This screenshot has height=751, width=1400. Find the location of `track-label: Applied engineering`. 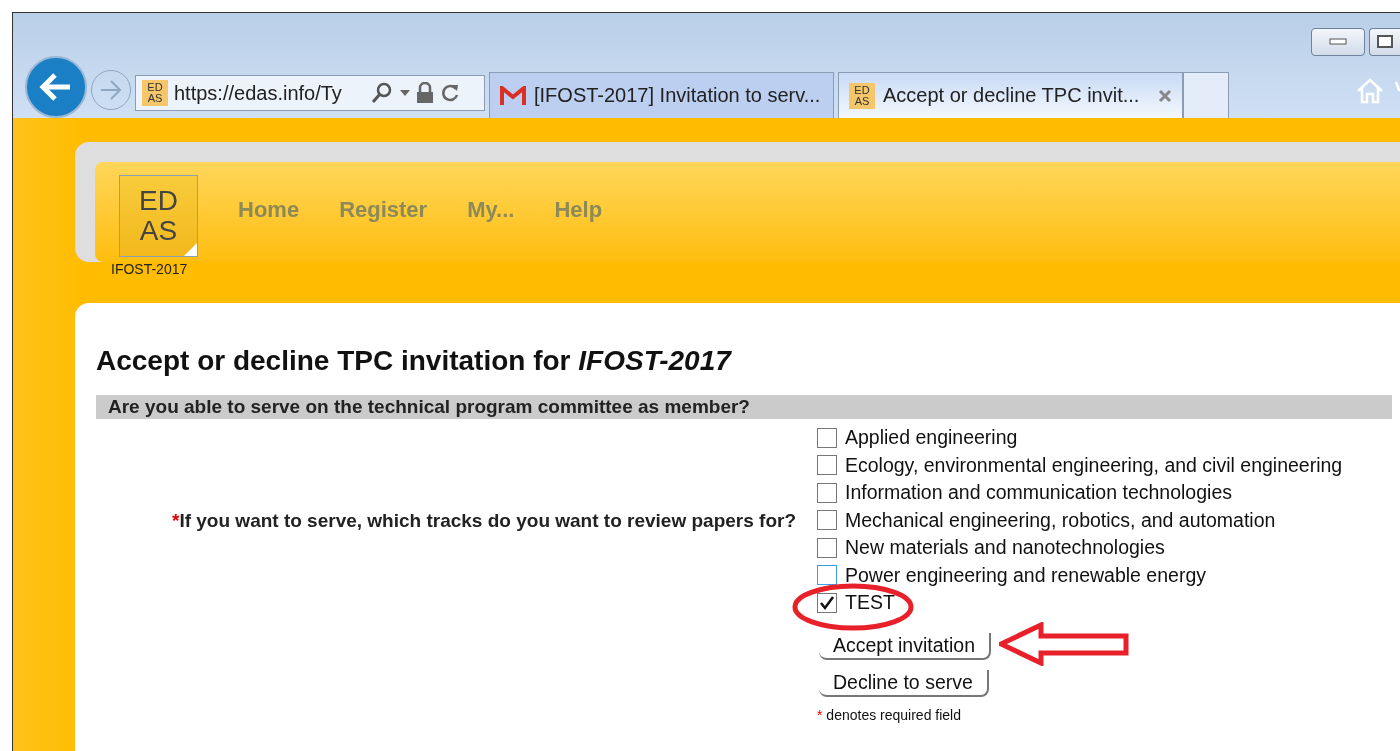

track-label: Applied engineering is located at coordinates (931, 438).